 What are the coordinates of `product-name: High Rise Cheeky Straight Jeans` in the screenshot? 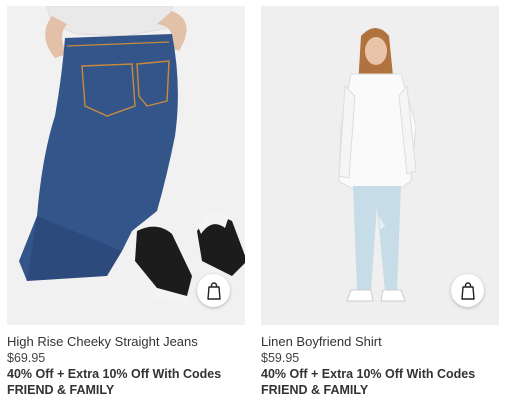 It's located at (126, 341).